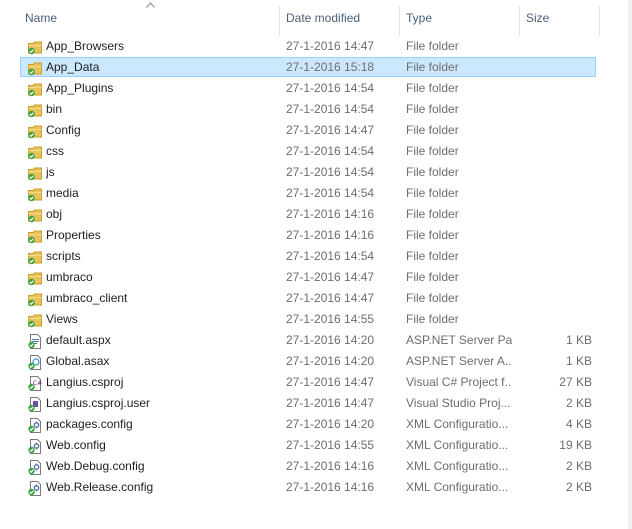  Describe the element at coordinates (55, 151) in the screenshot. I see `file-name: css` at that location.